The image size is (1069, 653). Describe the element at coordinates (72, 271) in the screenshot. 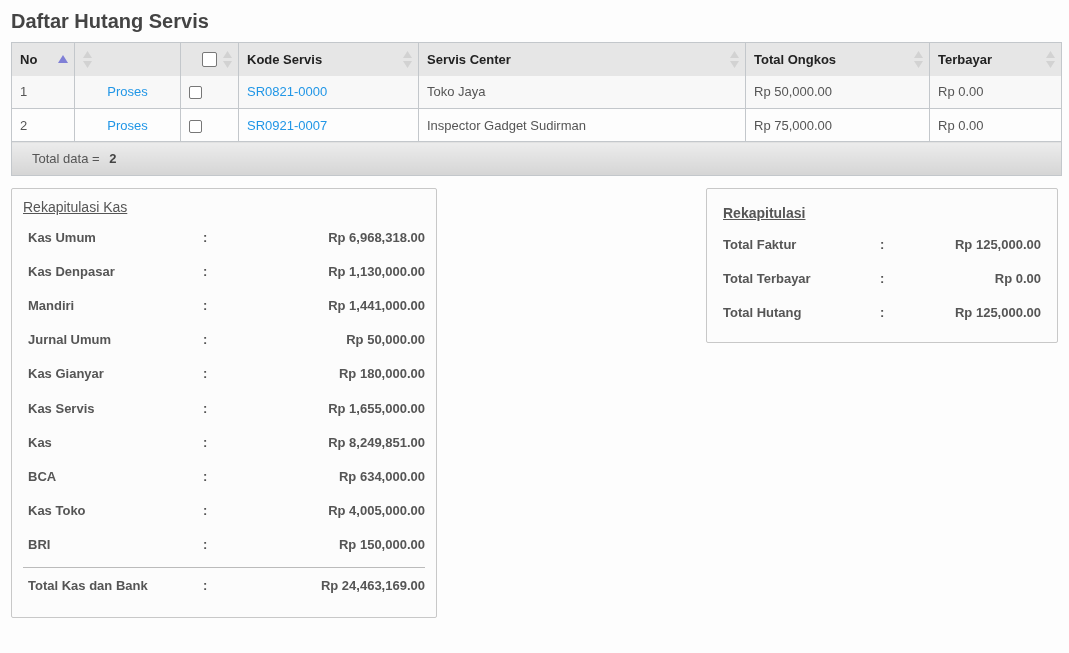

I see `row-label: Kas Denpasar` at that location.